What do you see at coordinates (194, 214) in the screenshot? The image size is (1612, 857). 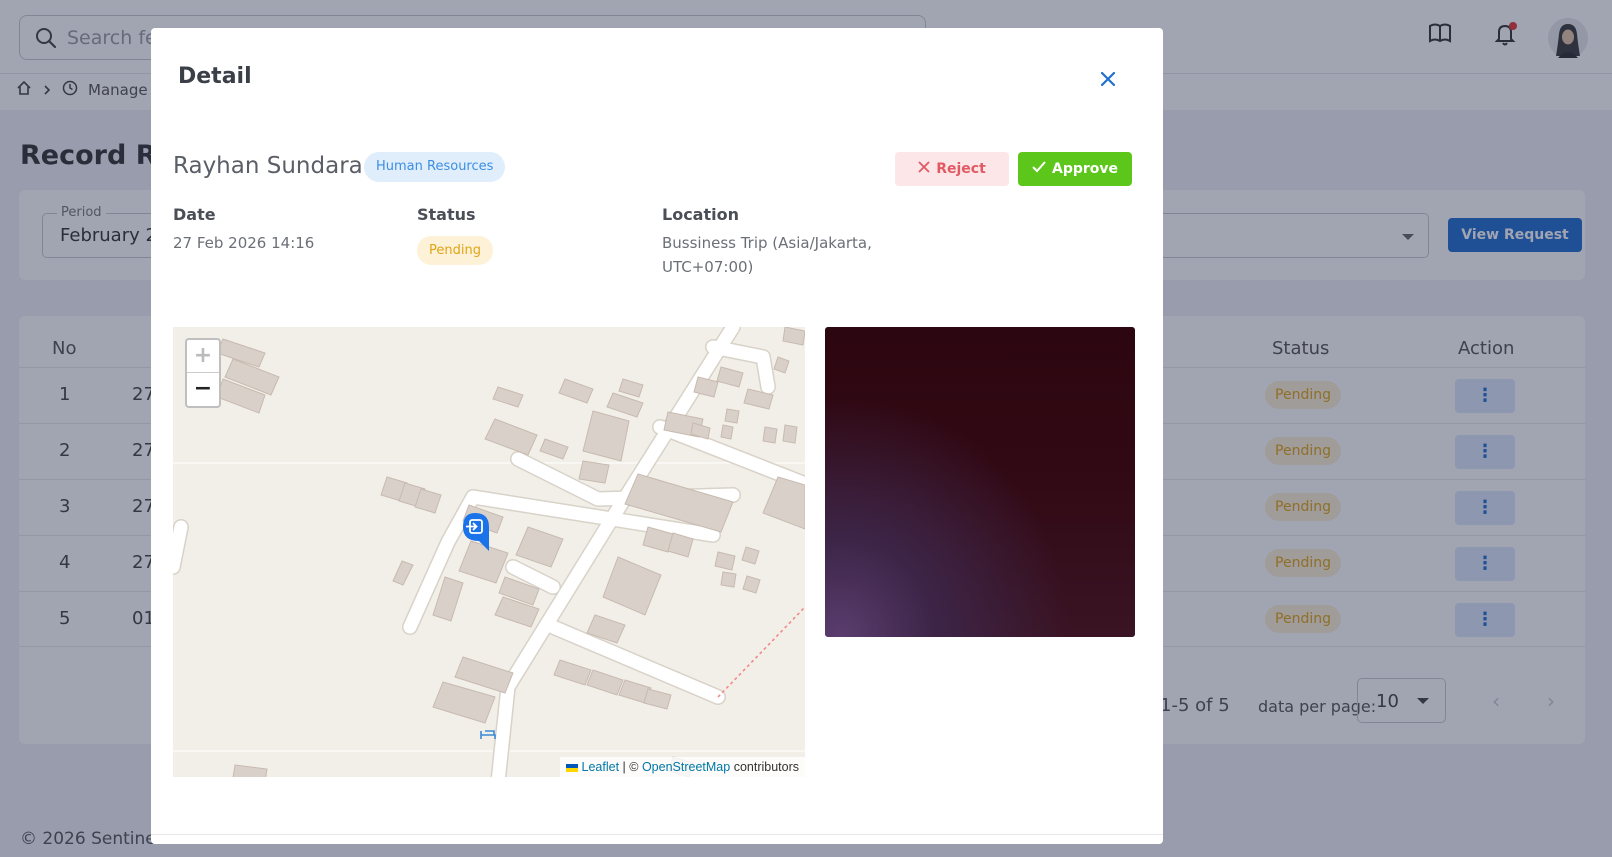 I see `date-label: Date` at bounding box center [194, 214].